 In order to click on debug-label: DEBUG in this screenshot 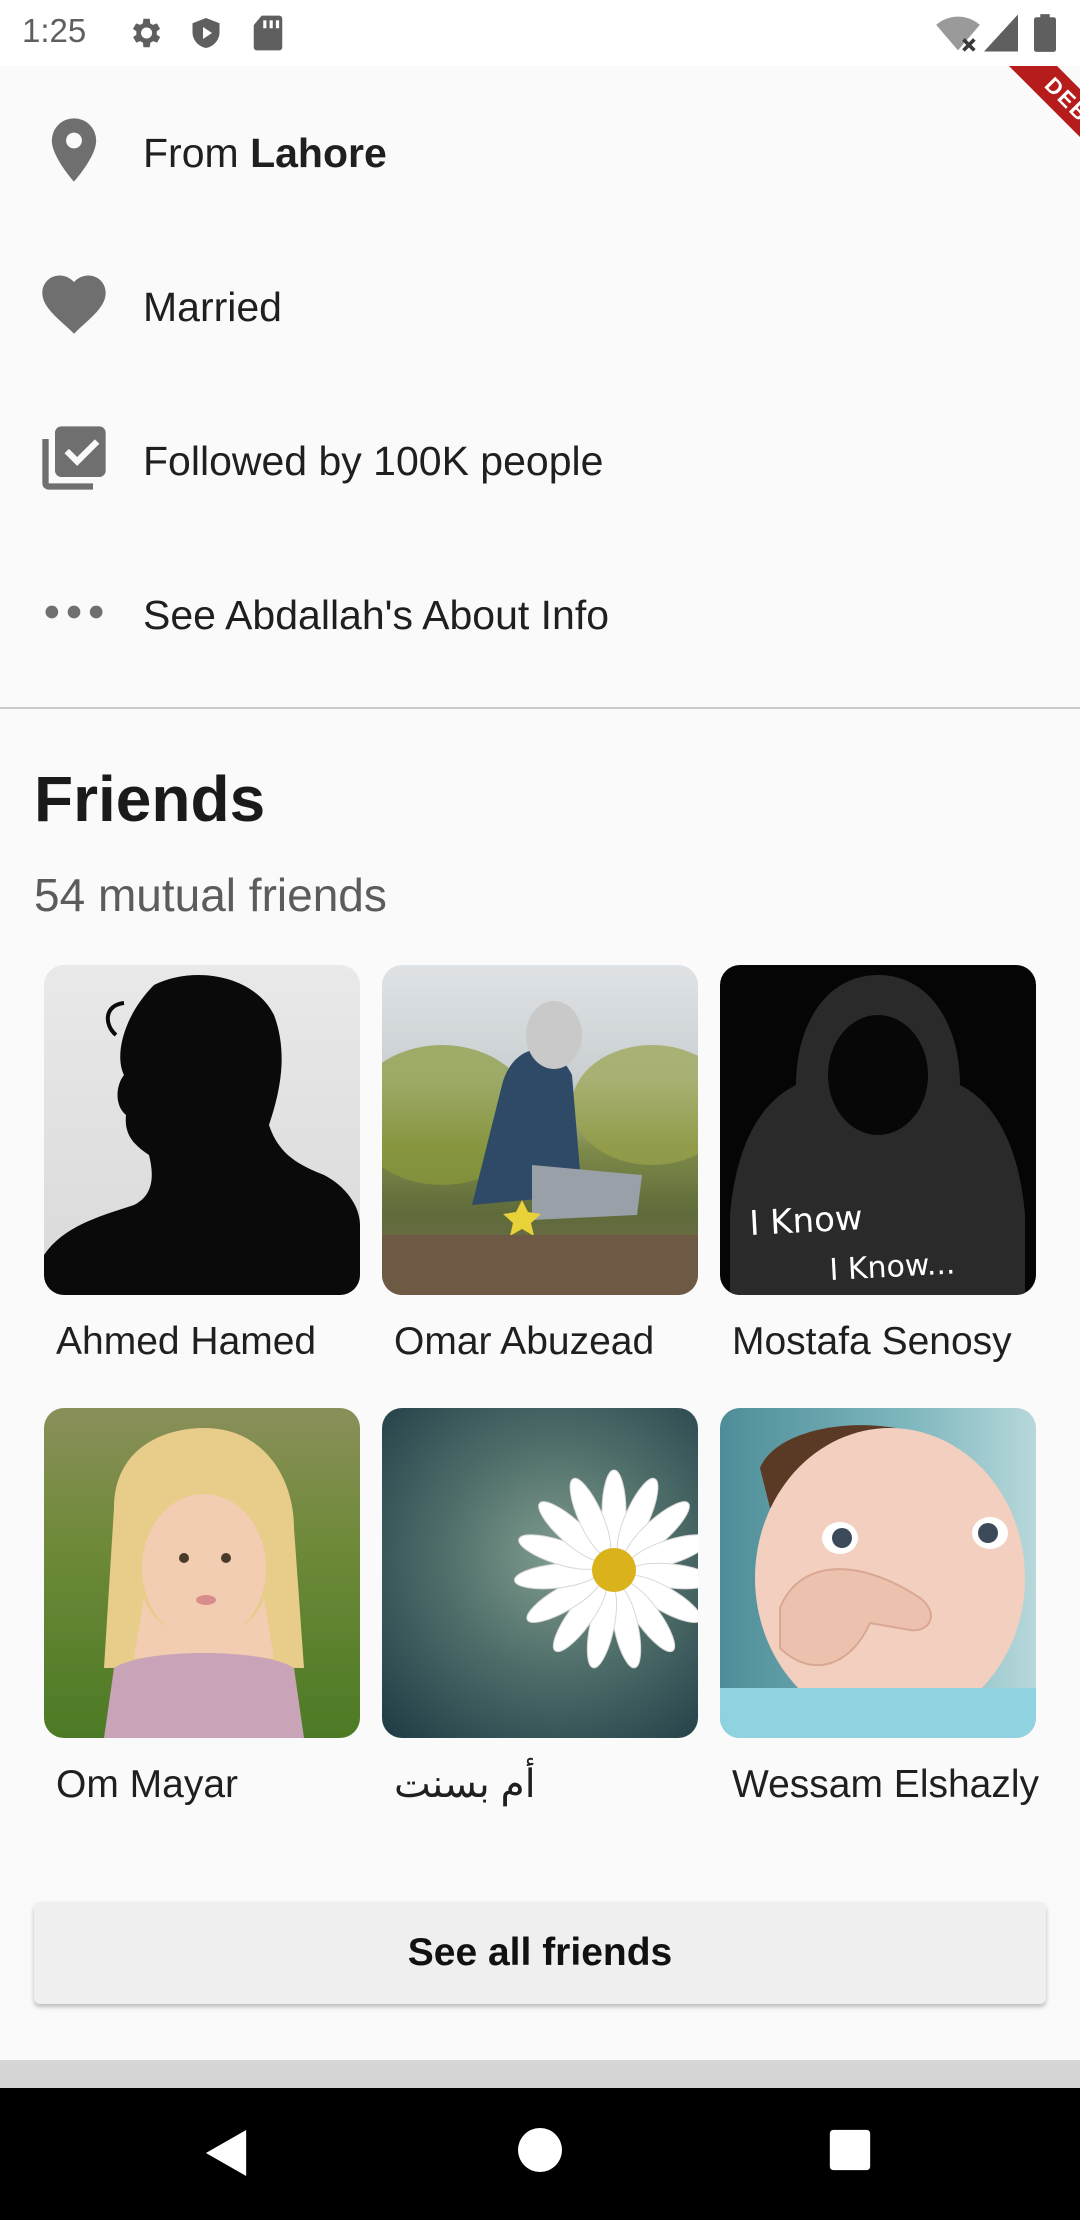, I will do `click(1042, 116)`.